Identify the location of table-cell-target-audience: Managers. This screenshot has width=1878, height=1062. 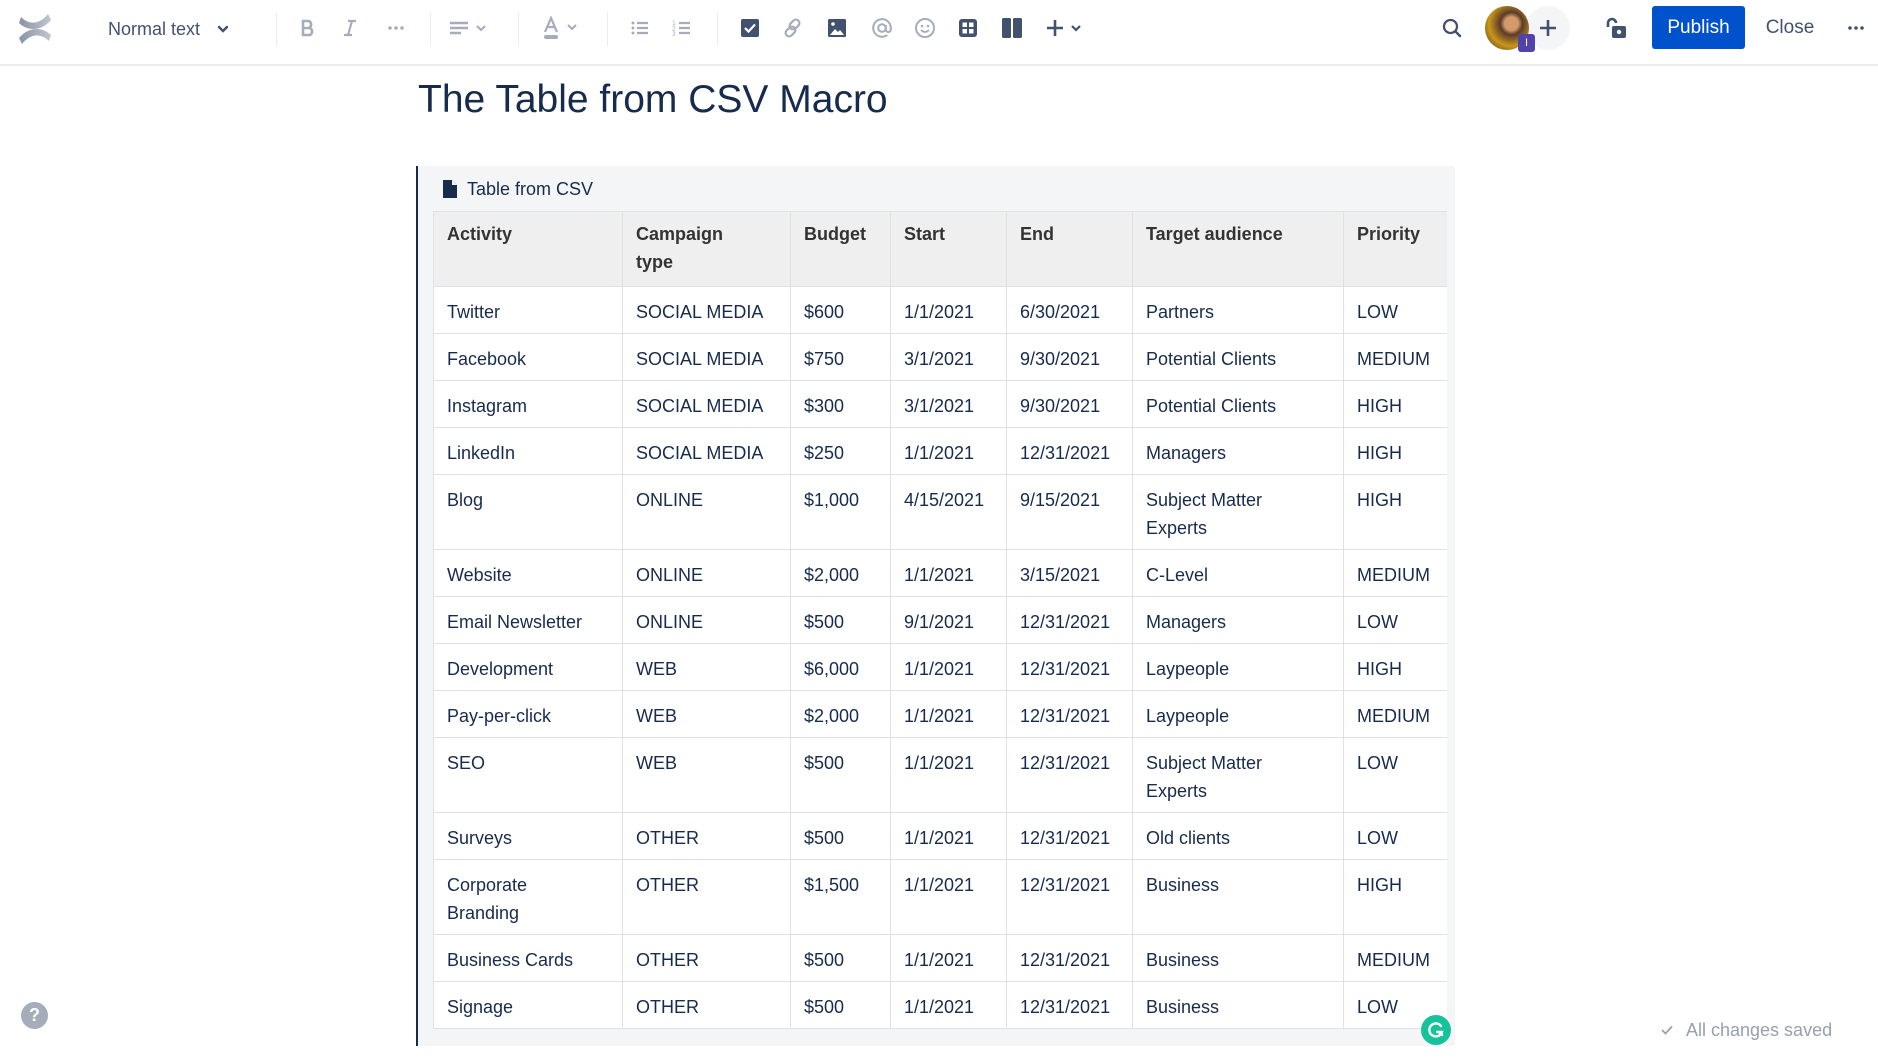
(1238, 620).